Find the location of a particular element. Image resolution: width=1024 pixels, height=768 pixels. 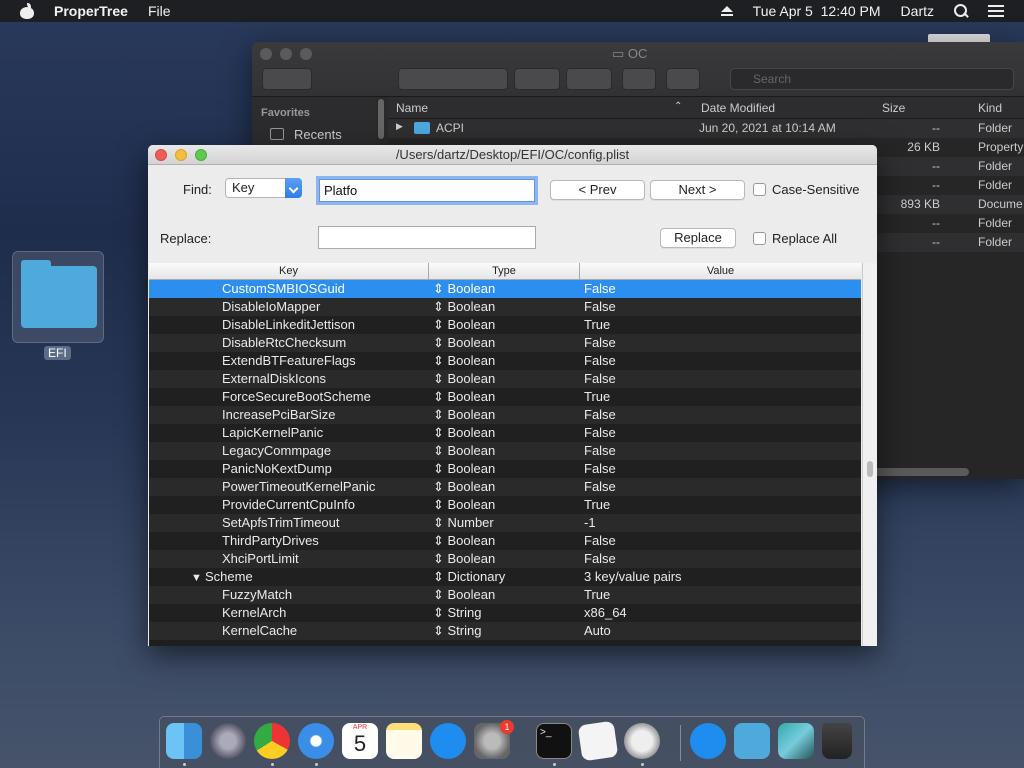

row-type: ⇕ String is located at coordinates (457, 631).